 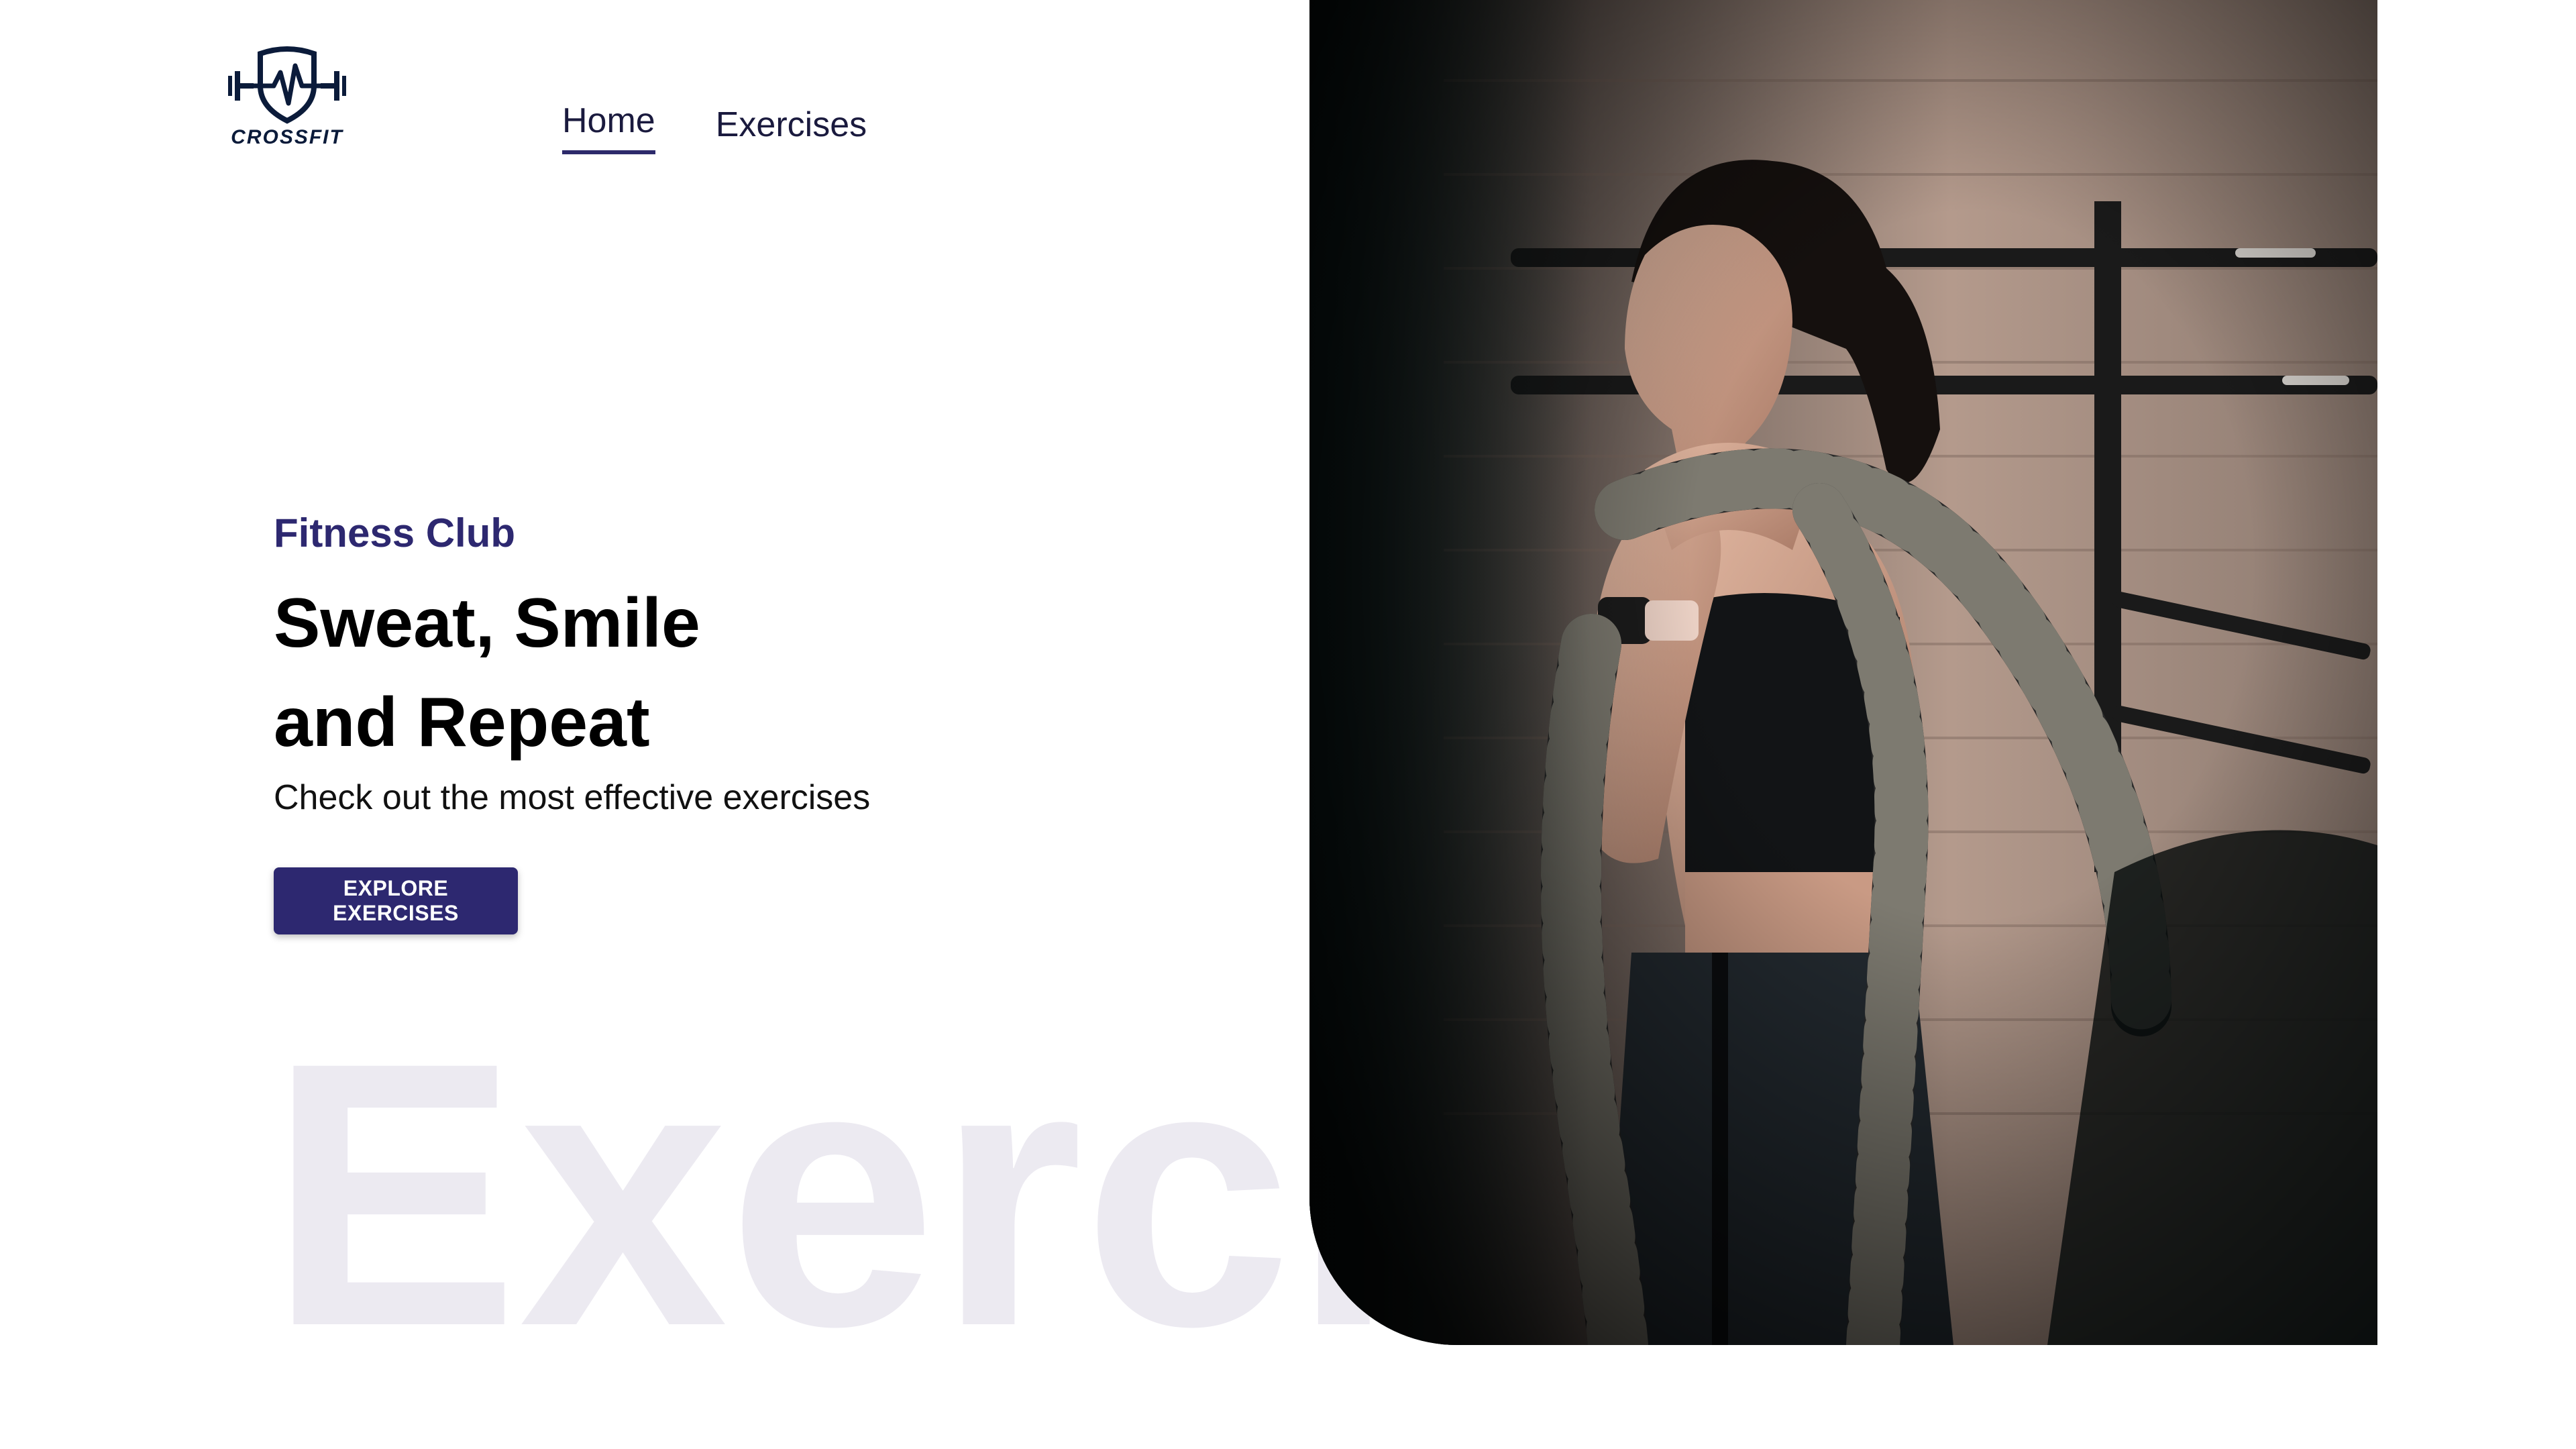 I want to click on nav-home-link: Home, so click(x=608, y=127).